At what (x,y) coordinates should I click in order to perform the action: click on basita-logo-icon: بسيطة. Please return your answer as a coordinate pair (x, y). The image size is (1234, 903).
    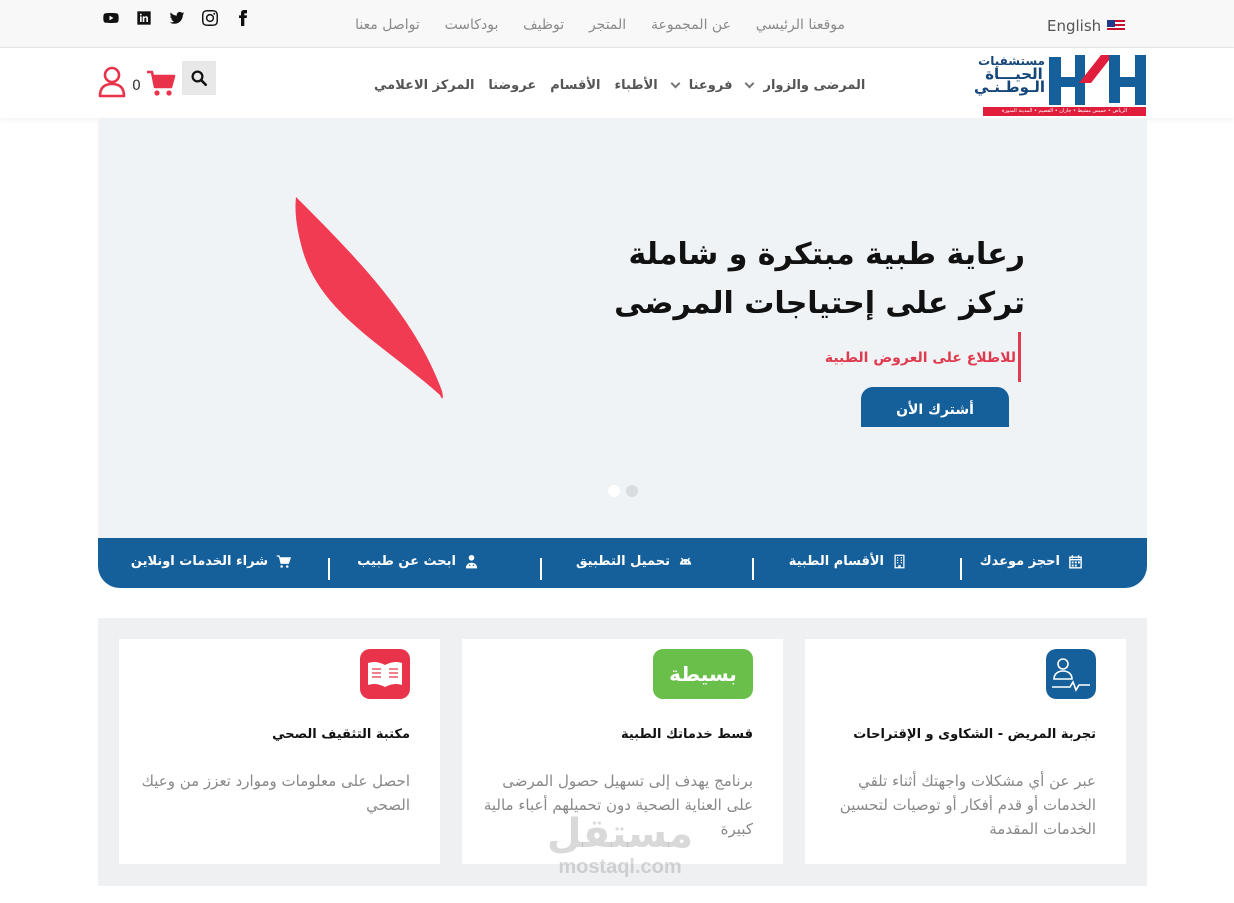
    Looking at the image, I should click on (703, 674).